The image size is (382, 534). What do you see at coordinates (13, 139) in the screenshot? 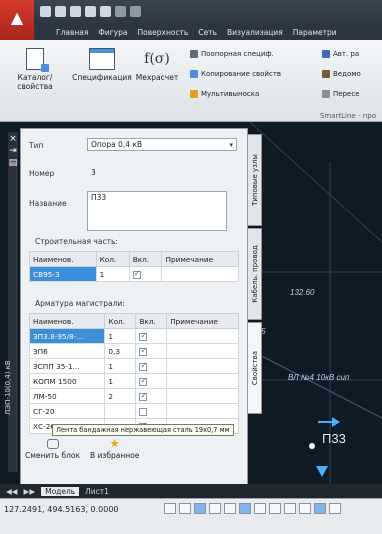
I see `close-icon: ×` at bounding box center [13, 139].